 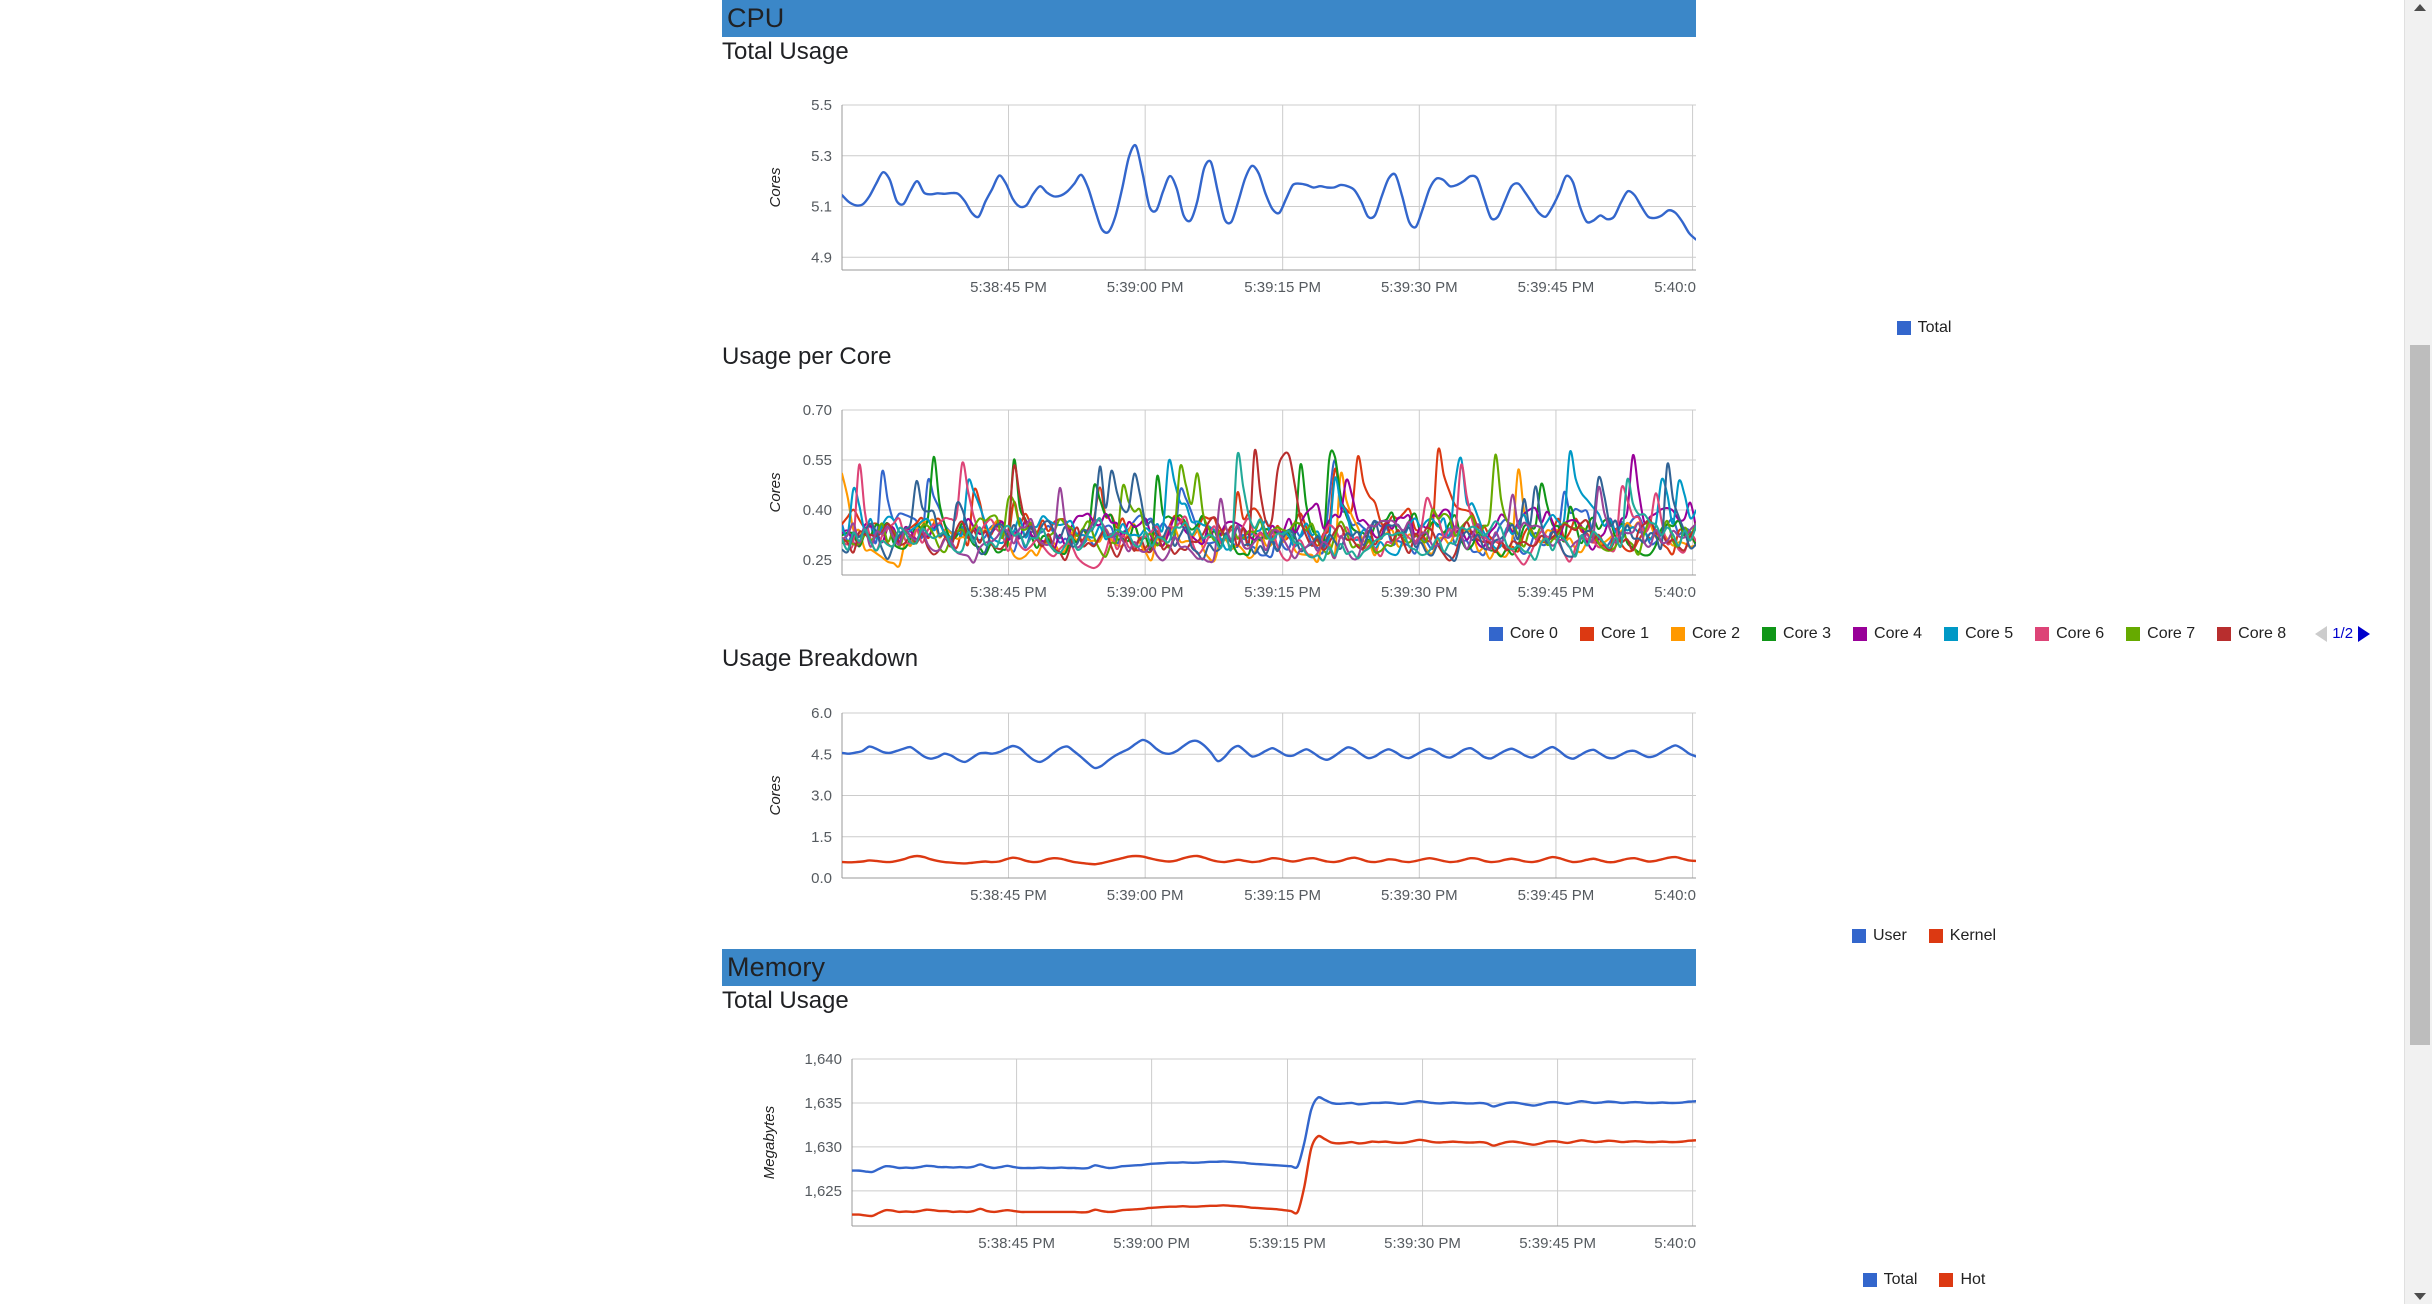 I want to click on legend-page-indicator: 1/2, so click(x=2343, y=633).